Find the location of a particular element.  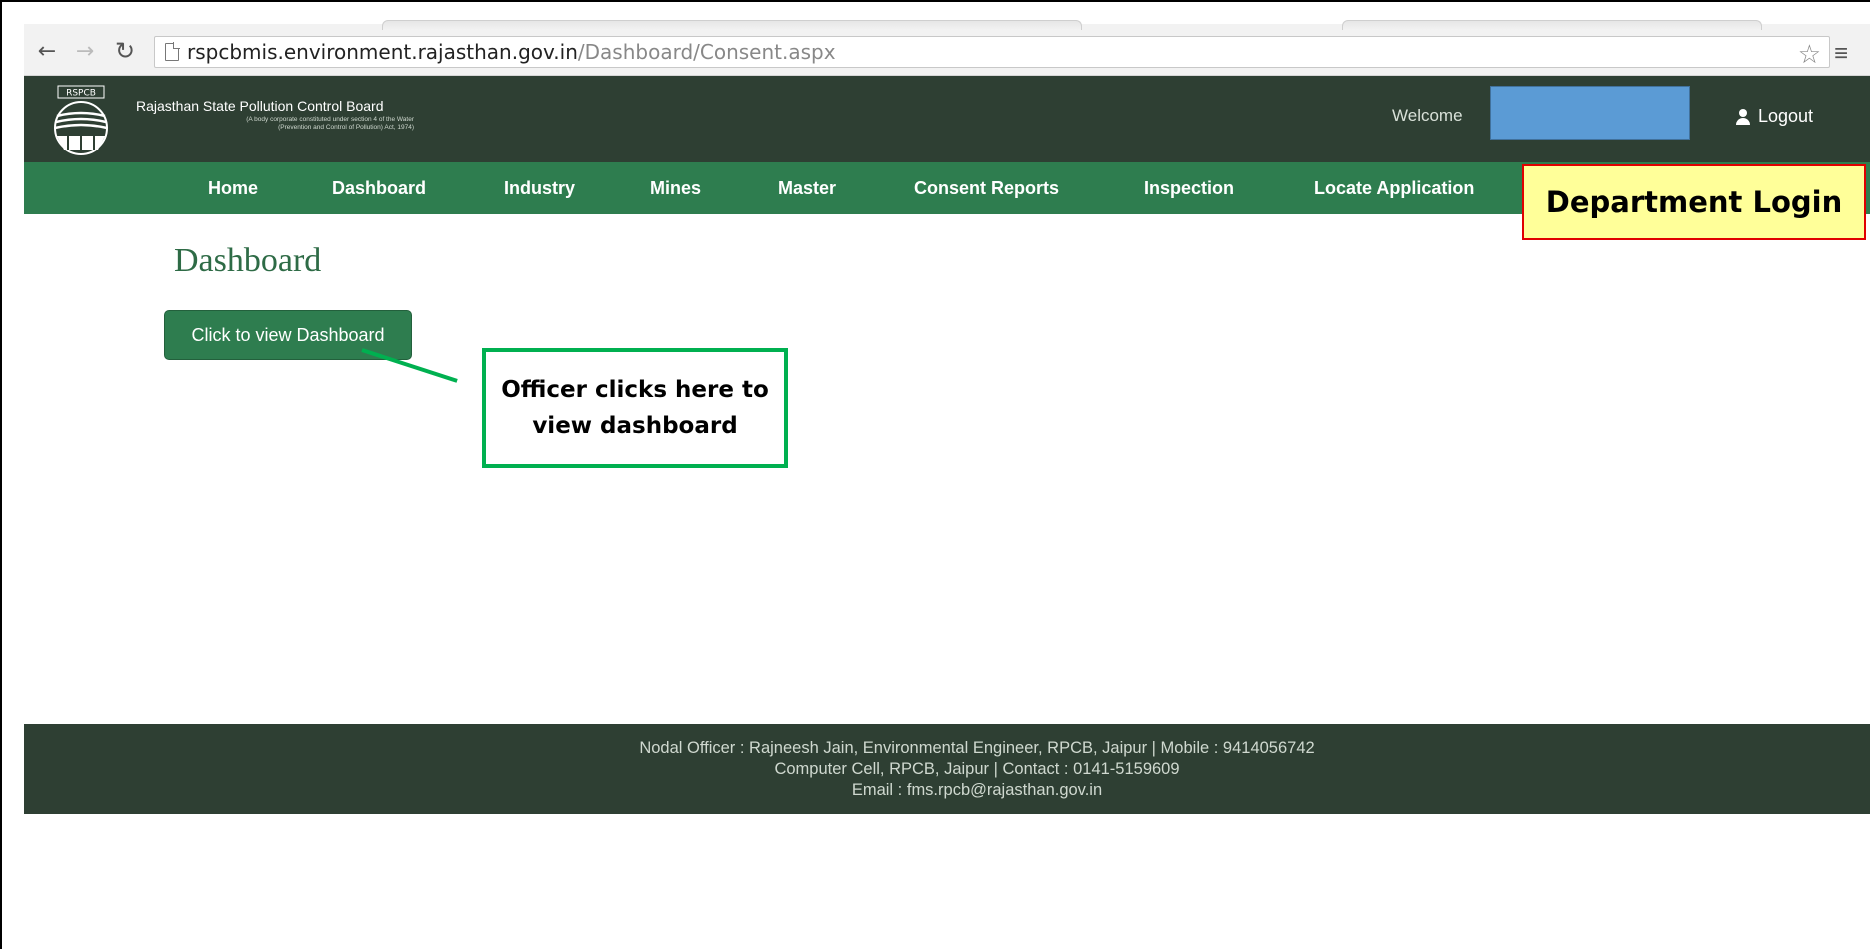

rspcb-logo-icon: RSPCB is located at coordinates (81, 120).